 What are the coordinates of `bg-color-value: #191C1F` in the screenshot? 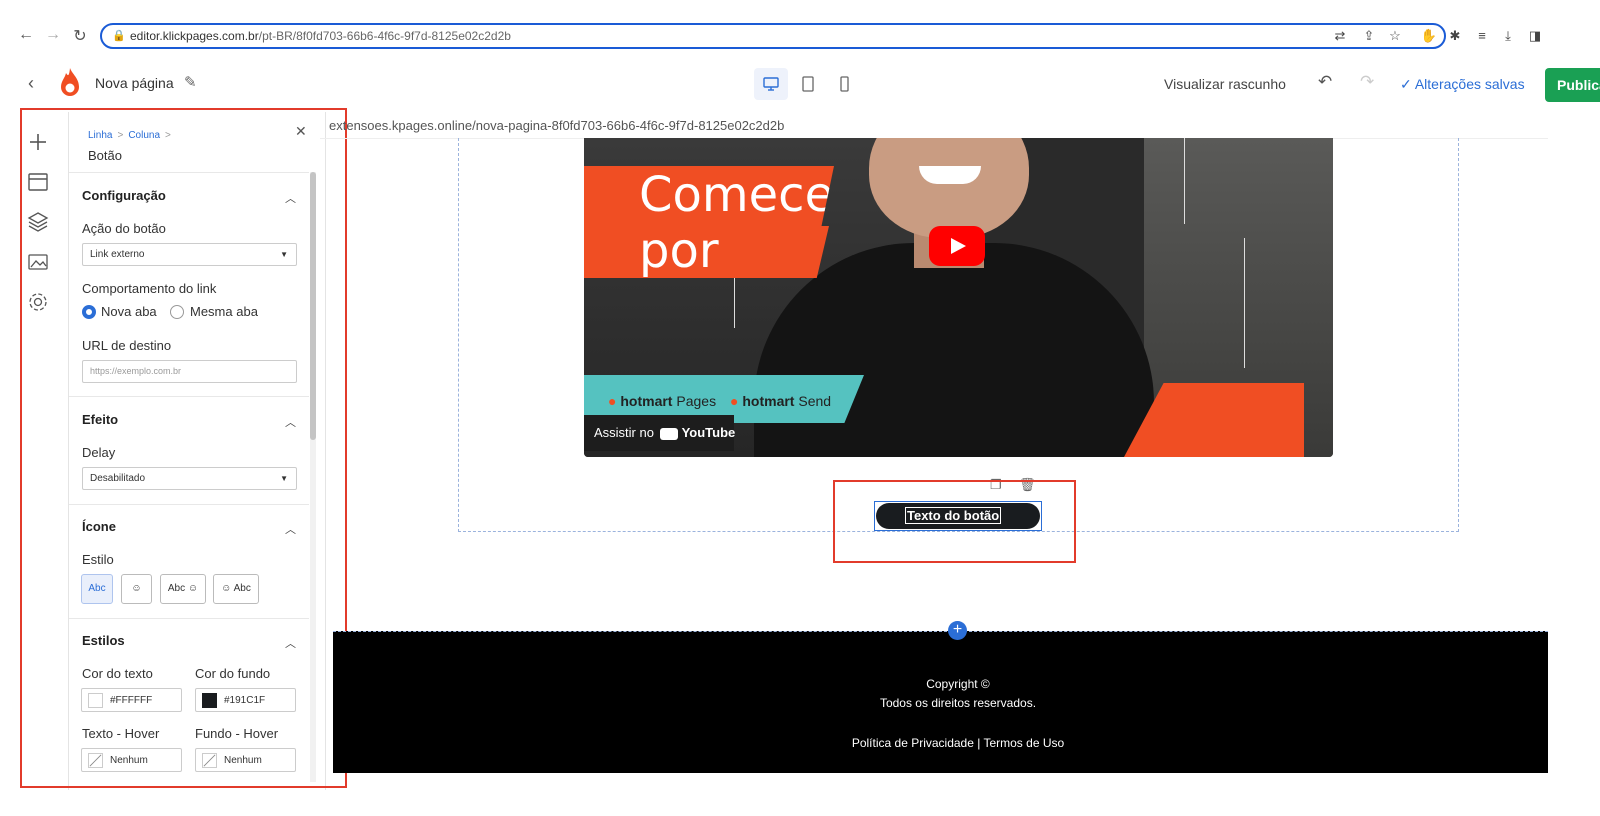 It's located at (245, 700).